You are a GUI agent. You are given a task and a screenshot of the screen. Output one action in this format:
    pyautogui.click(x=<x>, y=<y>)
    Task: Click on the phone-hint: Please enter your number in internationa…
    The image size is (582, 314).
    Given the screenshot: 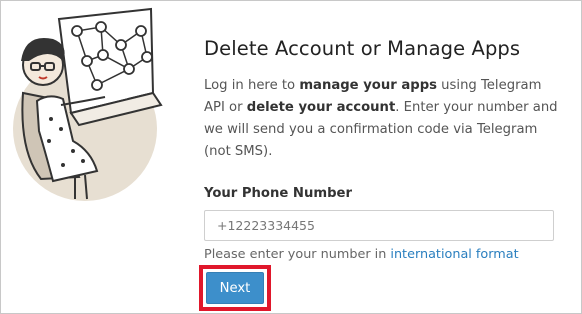 What is the action you would take?
    pyautogui.click(x=384, y=255)
    